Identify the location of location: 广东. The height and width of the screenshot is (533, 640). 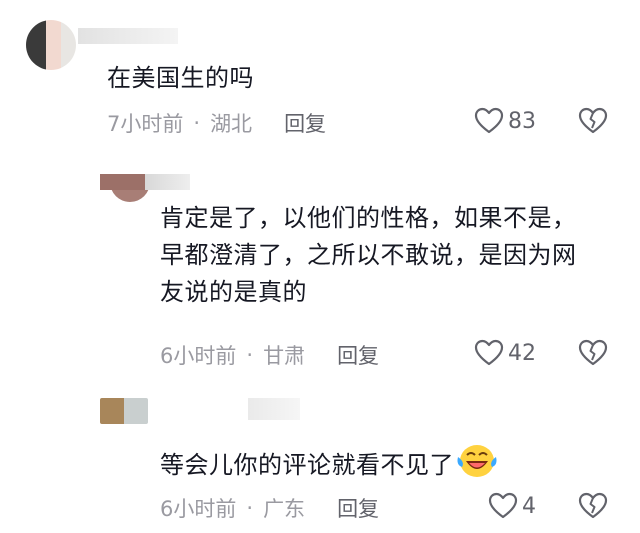
(284, 509).